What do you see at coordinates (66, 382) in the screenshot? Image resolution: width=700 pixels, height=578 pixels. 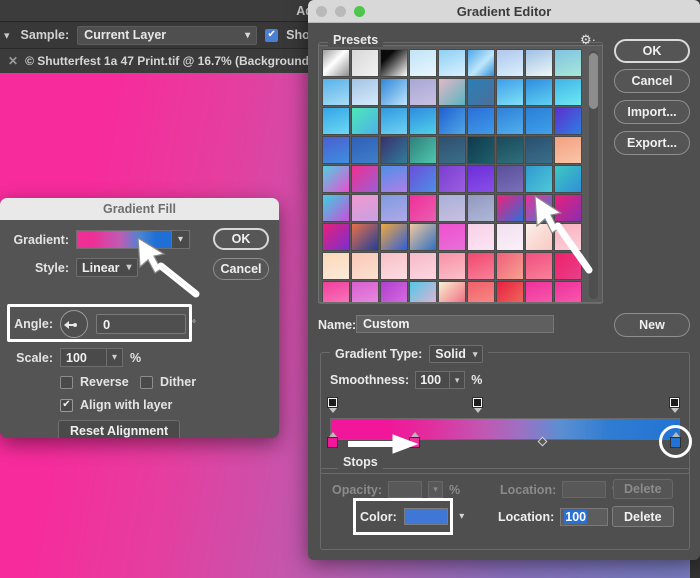 I see `reverse-checkbox: ✔` at bounding box center [66, 382].